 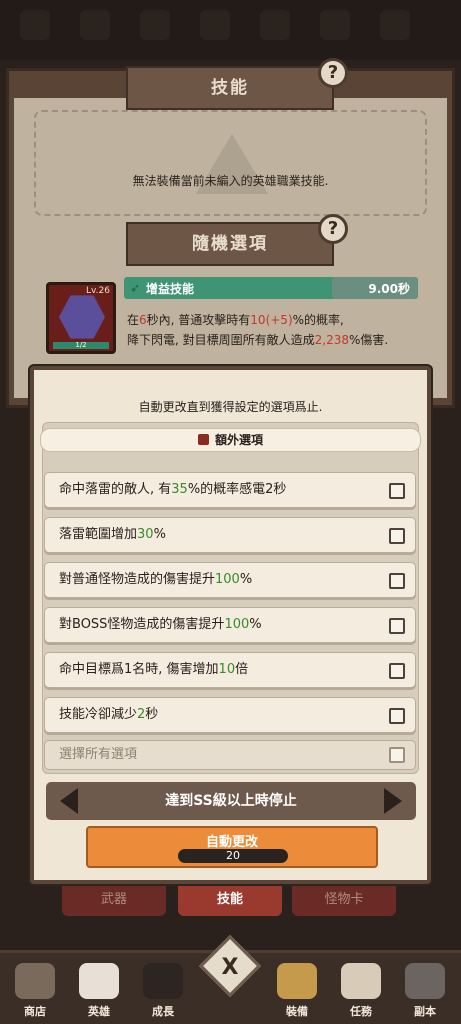 I want to click on nav-equipment: 裝備, so click(x=297, y=992).